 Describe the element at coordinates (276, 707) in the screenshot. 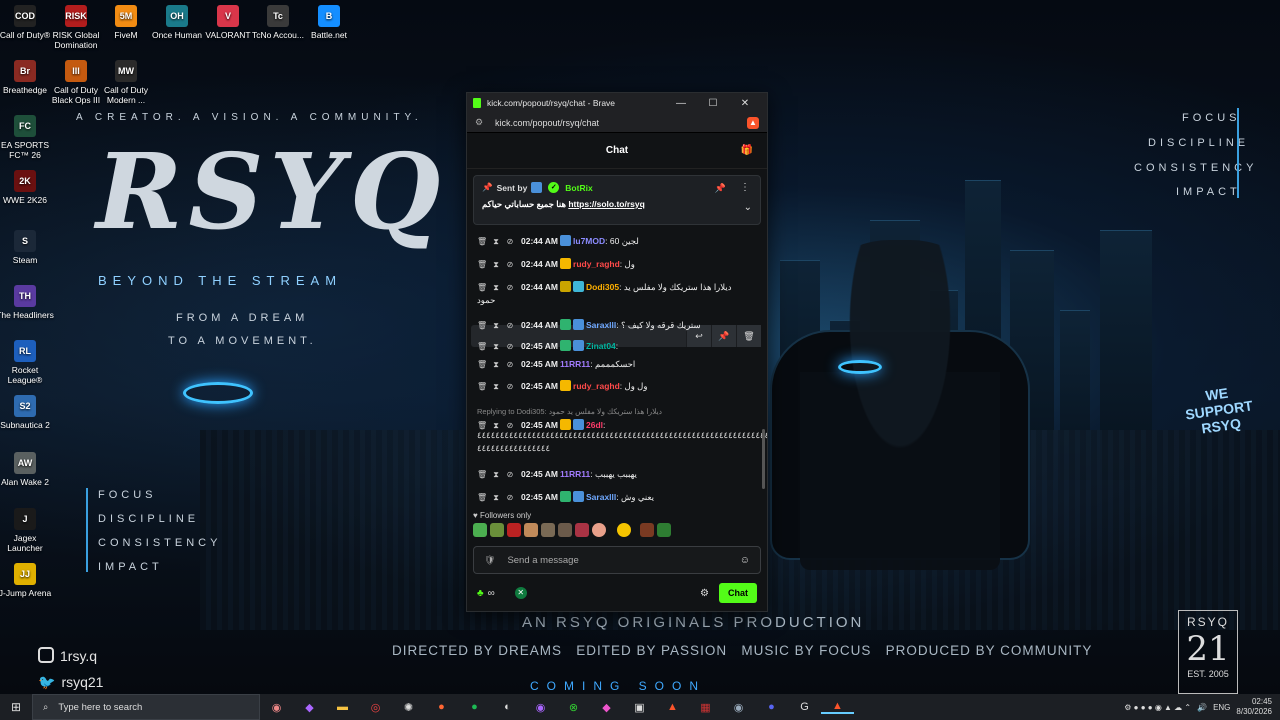

I see `taskbar-app-1-icon: ◉` at that location.